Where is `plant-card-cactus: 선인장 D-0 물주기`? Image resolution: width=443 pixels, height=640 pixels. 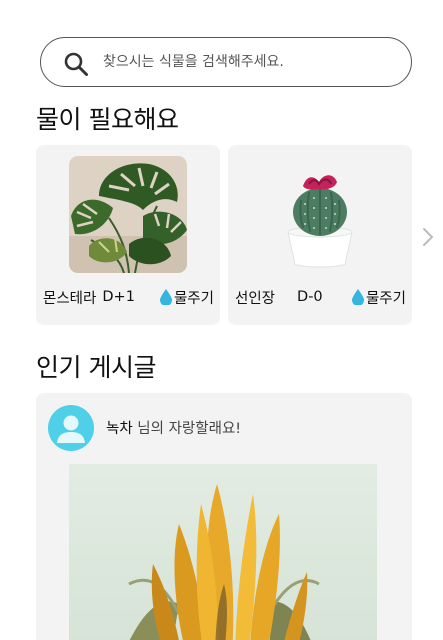
plant-card-cactus: 선인장 D-0 물주기 is located at coordinates (320, 235).